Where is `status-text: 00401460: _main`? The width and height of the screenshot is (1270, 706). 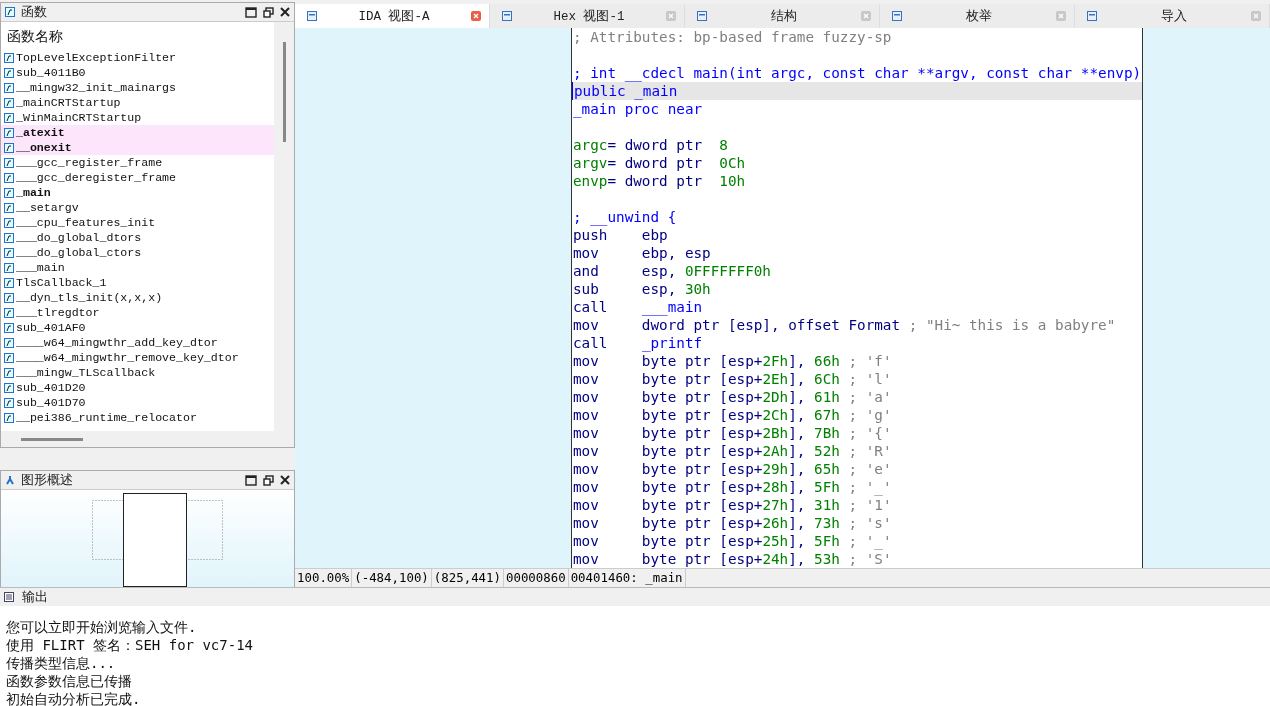
status-text: 00401460: _main is located at coordinates (627, 578).